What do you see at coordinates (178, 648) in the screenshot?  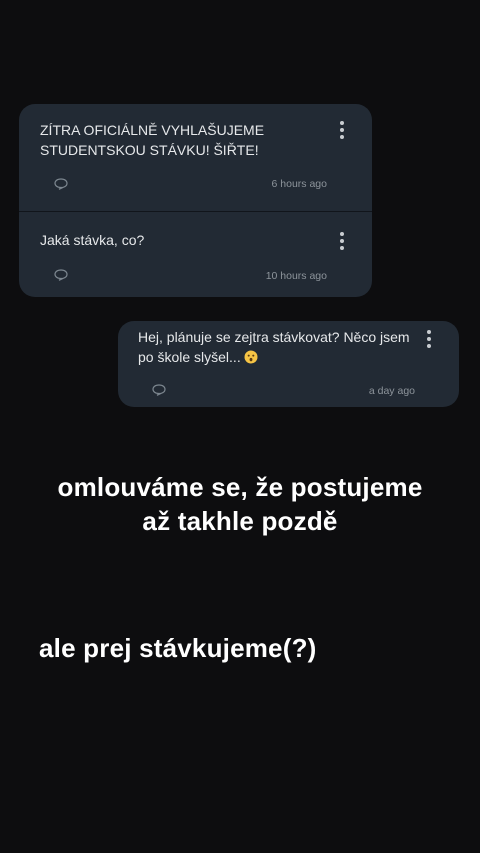 I see `caption-strike: ale prej stávkujeme(?)` at bounding box center [178, 648].